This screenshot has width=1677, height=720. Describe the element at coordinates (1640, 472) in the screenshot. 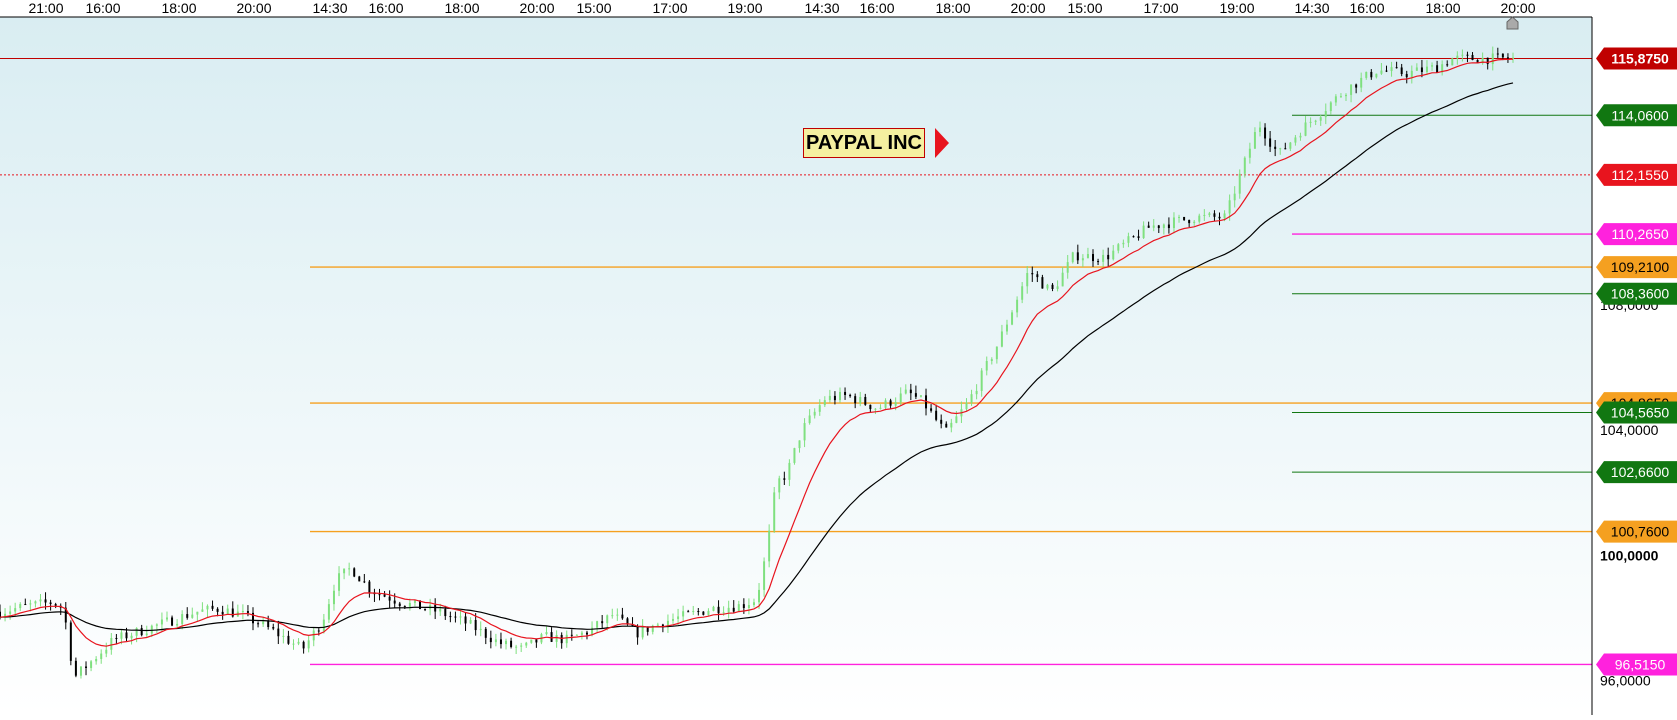

I see `price-level-value: 102,6600` at that location.